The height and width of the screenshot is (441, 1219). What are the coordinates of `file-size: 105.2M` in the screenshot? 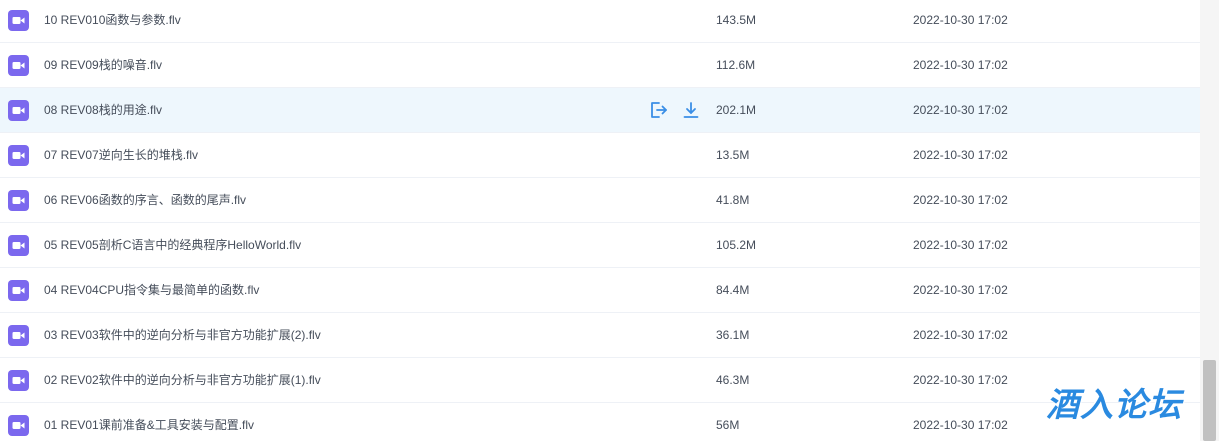 It's located at (736, 245).